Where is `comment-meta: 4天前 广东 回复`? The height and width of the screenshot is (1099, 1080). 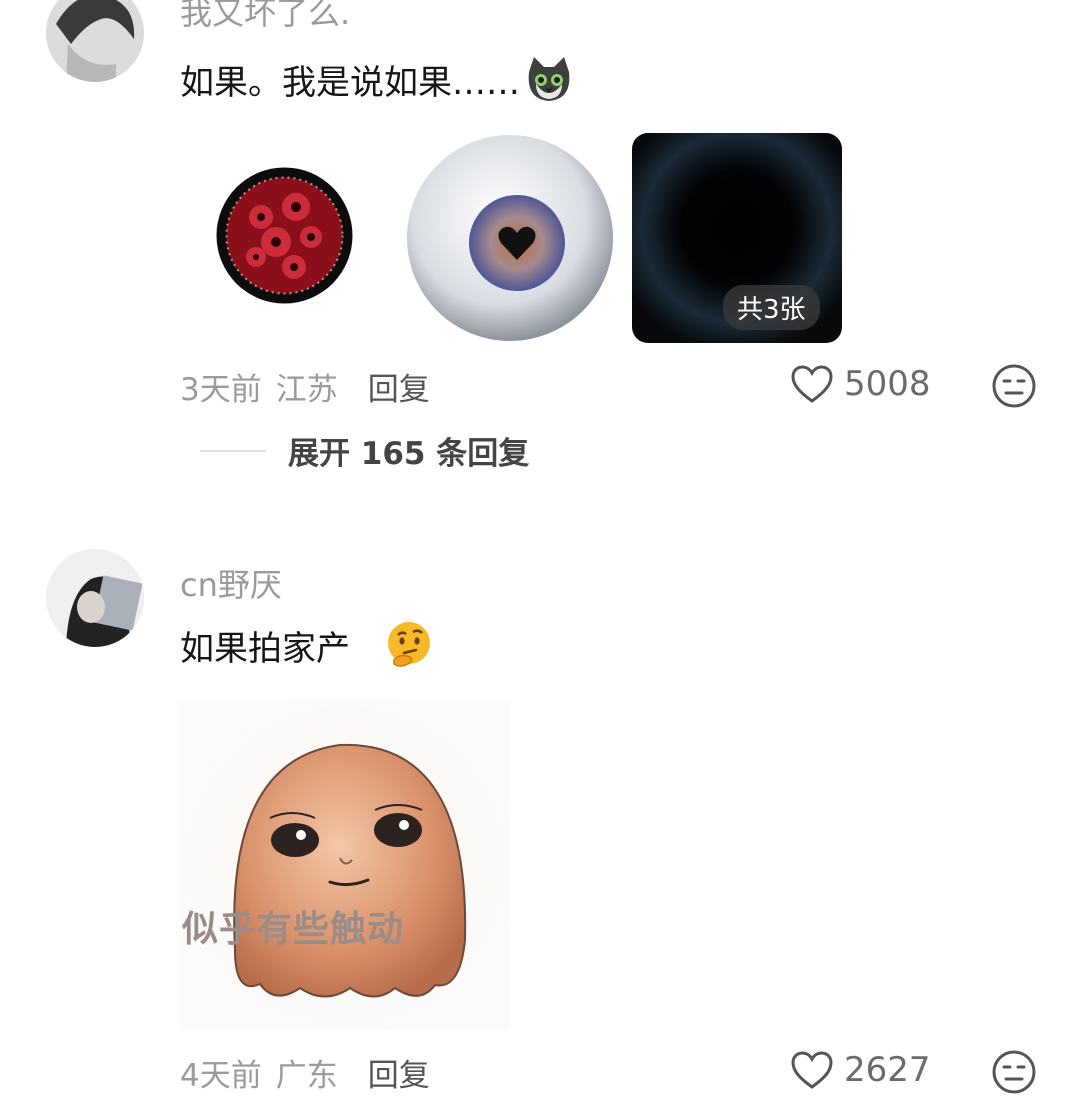 comment-meta: 4天前 广东 回复 is located at coordinates (305, 1072).